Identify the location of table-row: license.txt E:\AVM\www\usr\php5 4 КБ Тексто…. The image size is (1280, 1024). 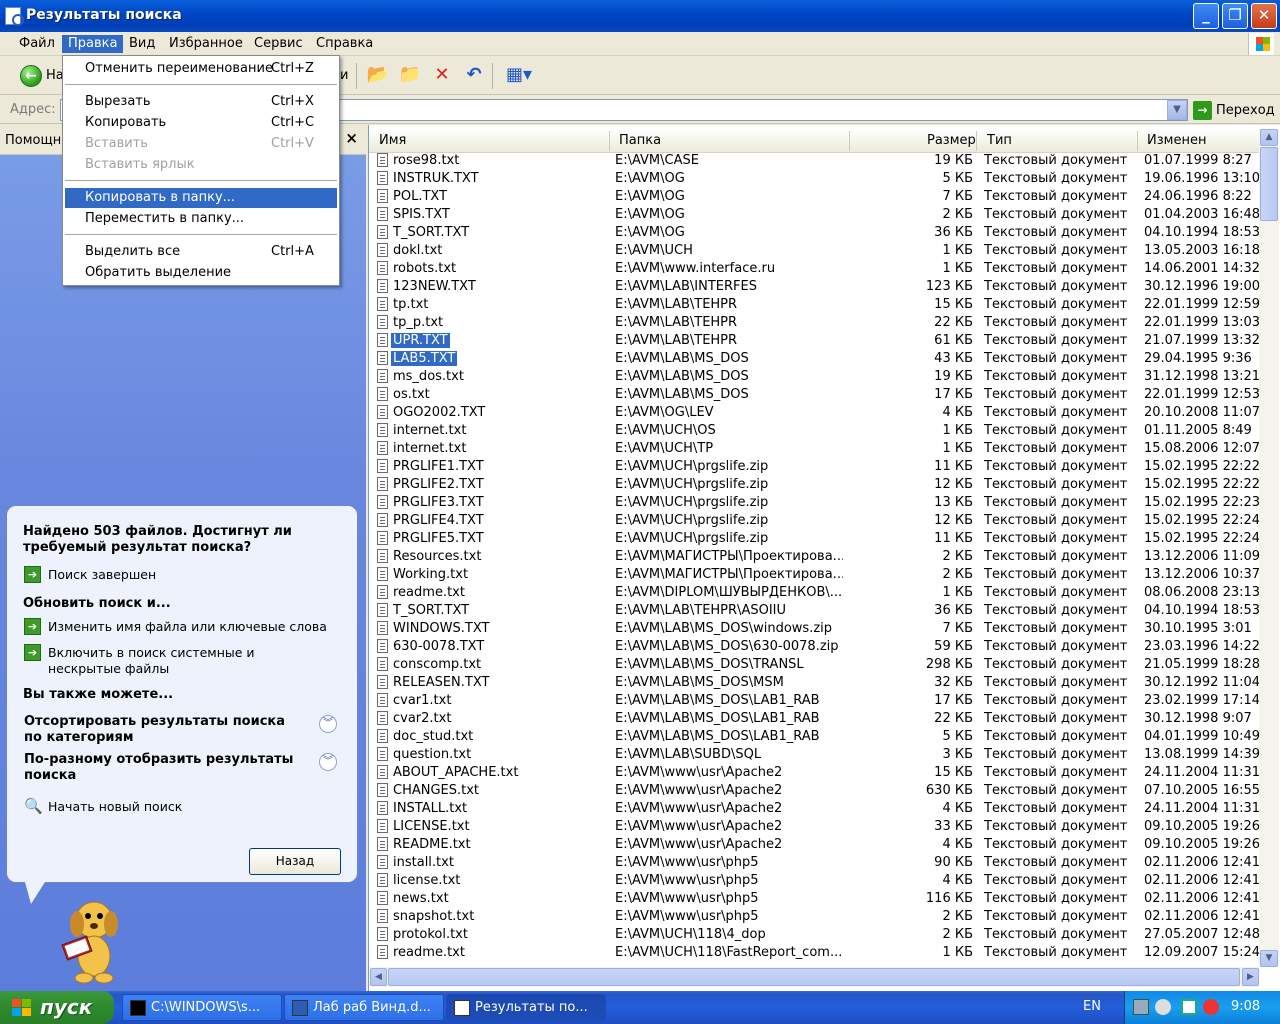
(814, 881).